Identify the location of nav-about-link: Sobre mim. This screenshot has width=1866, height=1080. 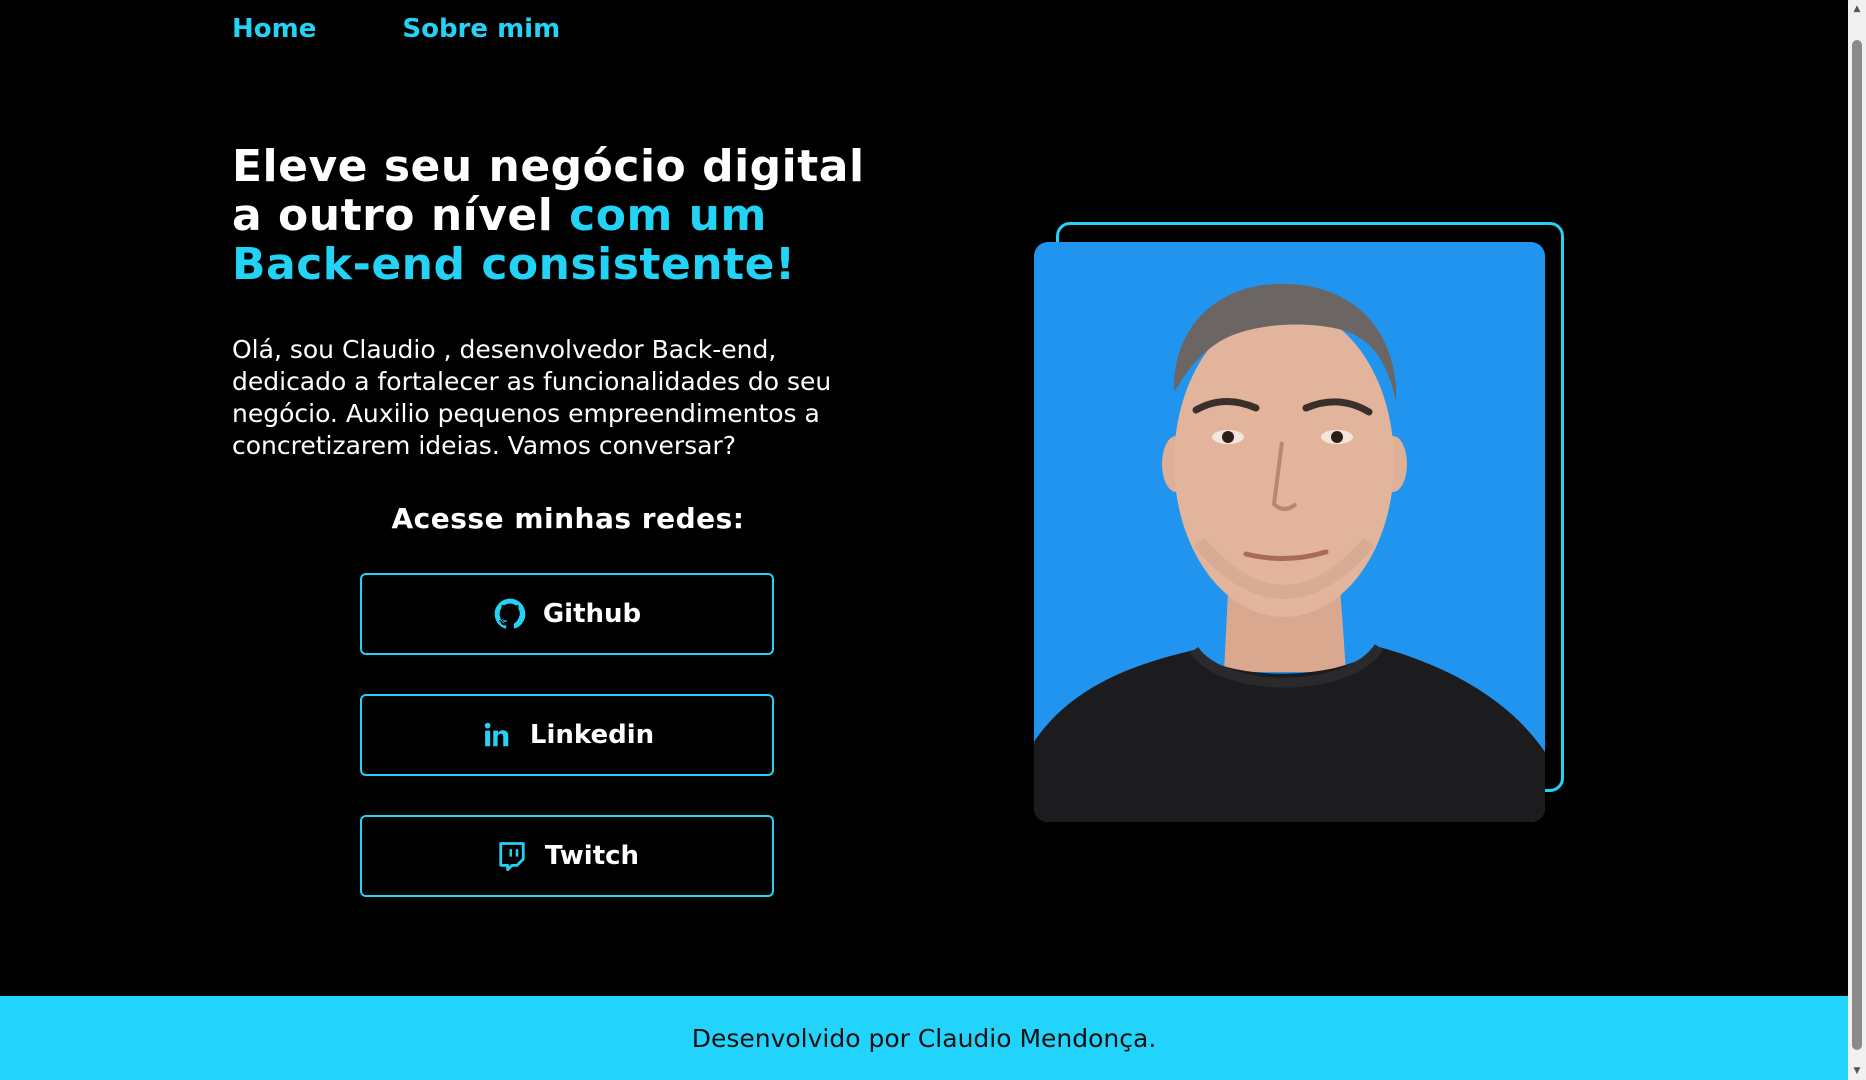
(481, 29).